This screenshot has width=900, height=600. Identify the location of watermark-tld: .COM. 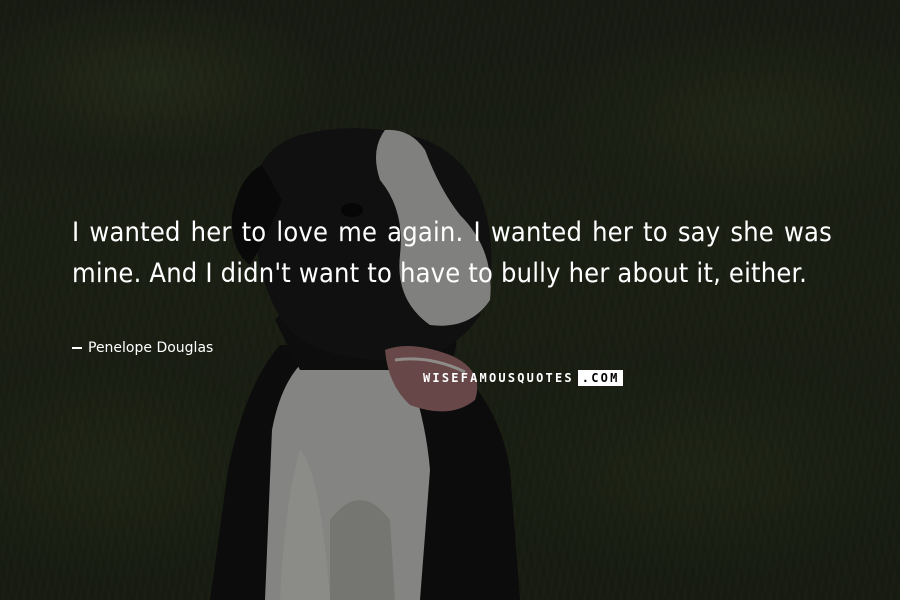
(600, 378).